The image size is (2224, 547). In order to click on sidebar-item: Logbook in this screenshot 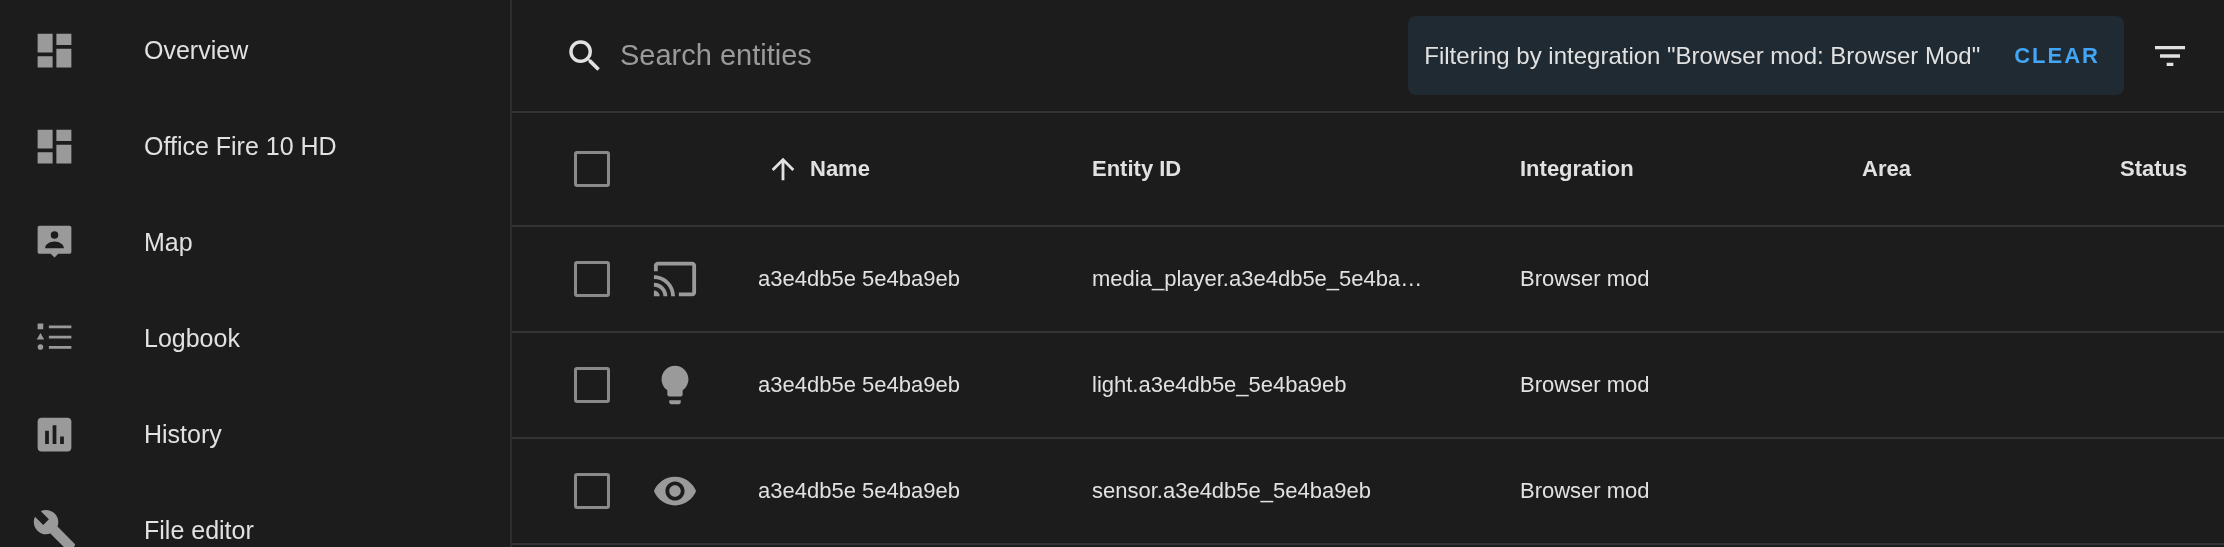, I will do `click(255, 338)`.